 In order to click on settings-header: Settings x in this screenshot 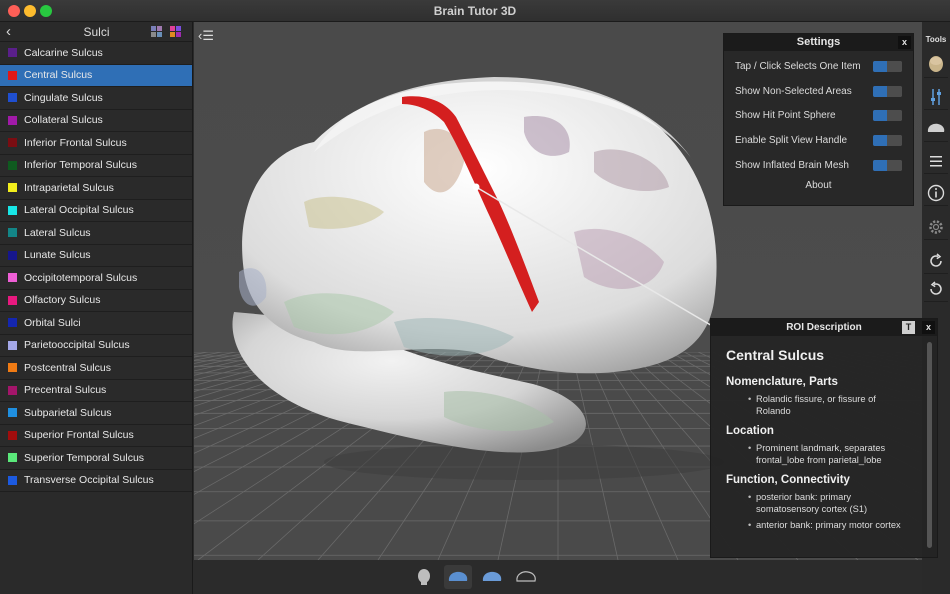, I will do `click(818, 42)`.